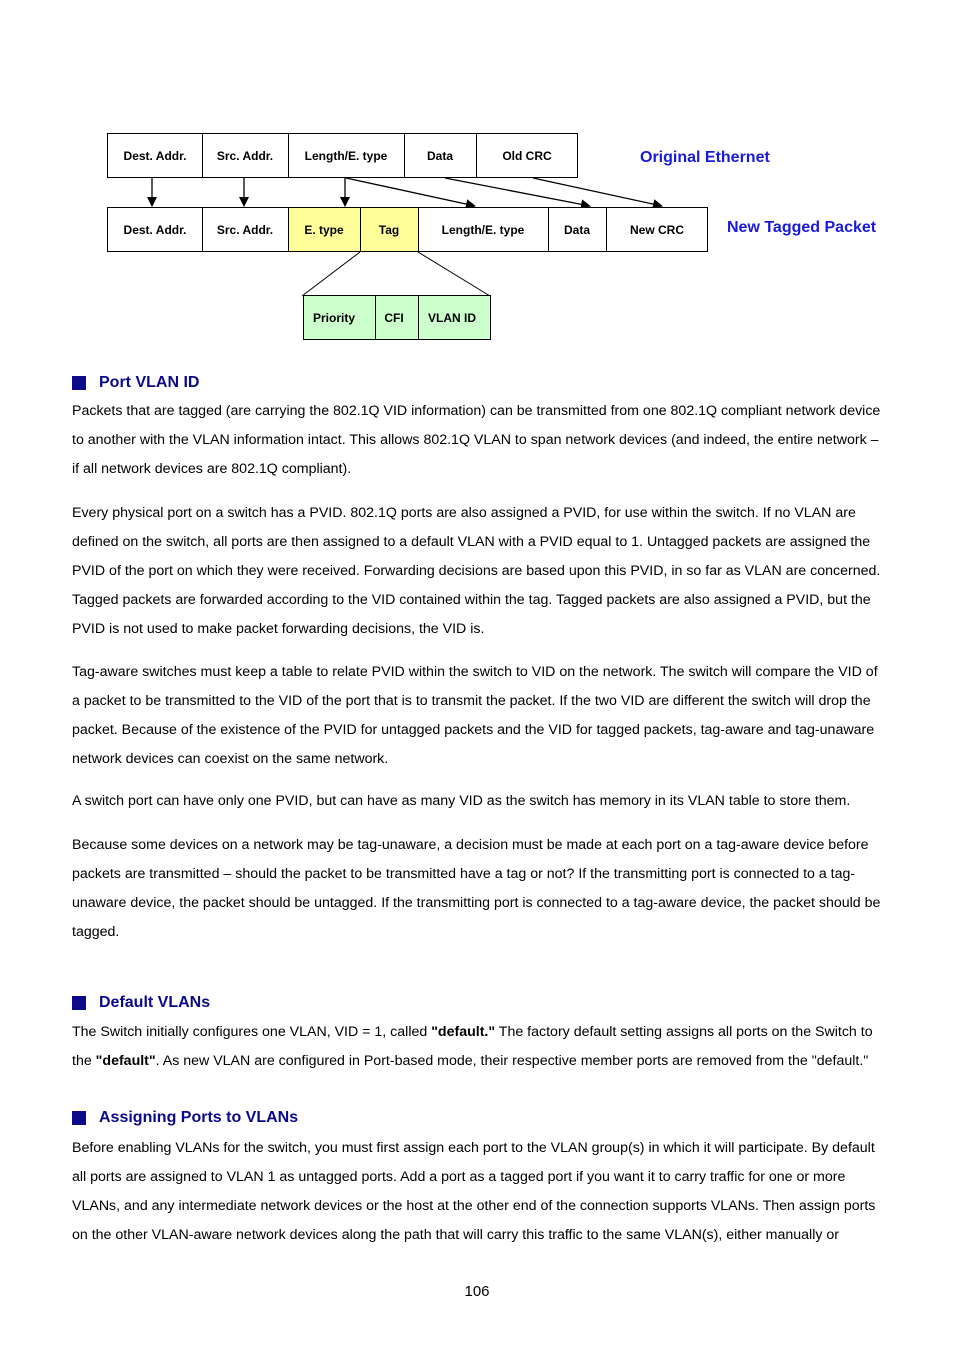 This screenshot has height=1350, width=954. I want to click on tagged-label-etype: E. type, so click(324, 230).